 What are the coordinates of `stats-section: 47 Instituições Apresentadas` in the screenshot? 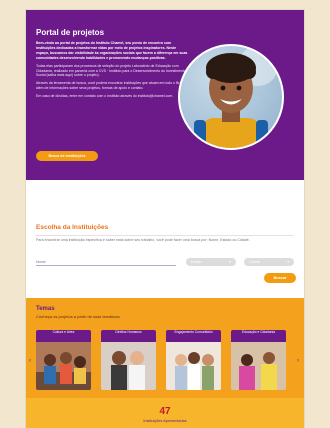 It's located at (165, 413).